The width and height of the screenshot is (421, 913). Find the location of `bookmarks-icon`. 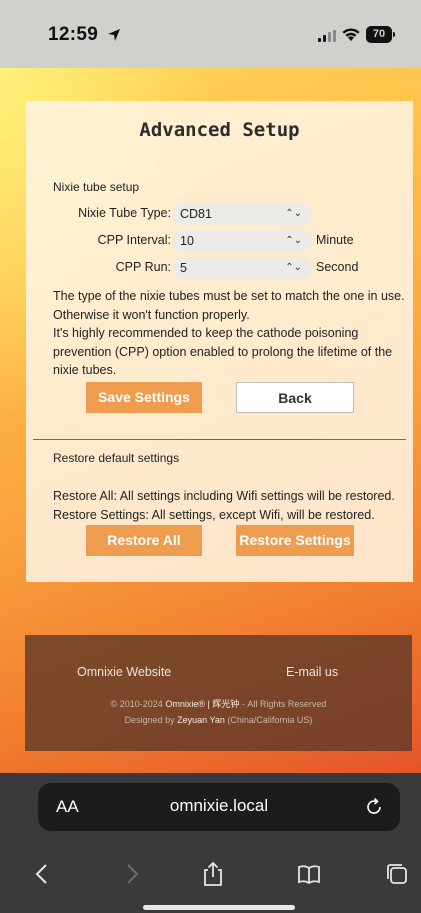

bookmarks-icon is located at coordinates (309, 874).